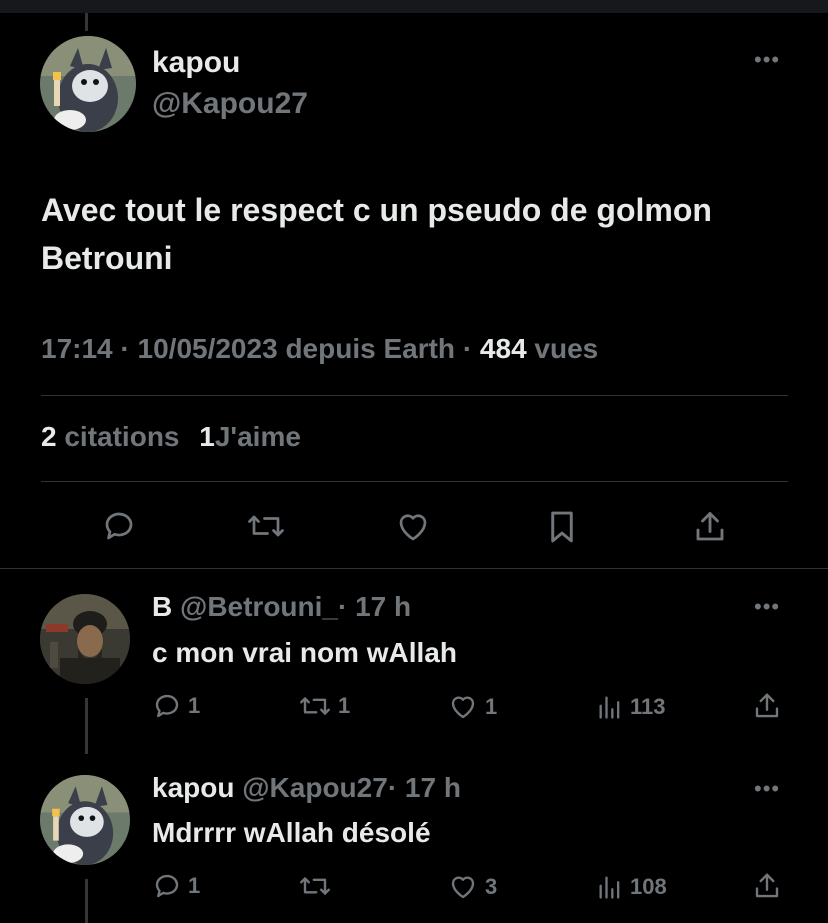 Image resolution: width=828 pixels, height=923 pixels. I want to click on reply-button, so click(119, 526).